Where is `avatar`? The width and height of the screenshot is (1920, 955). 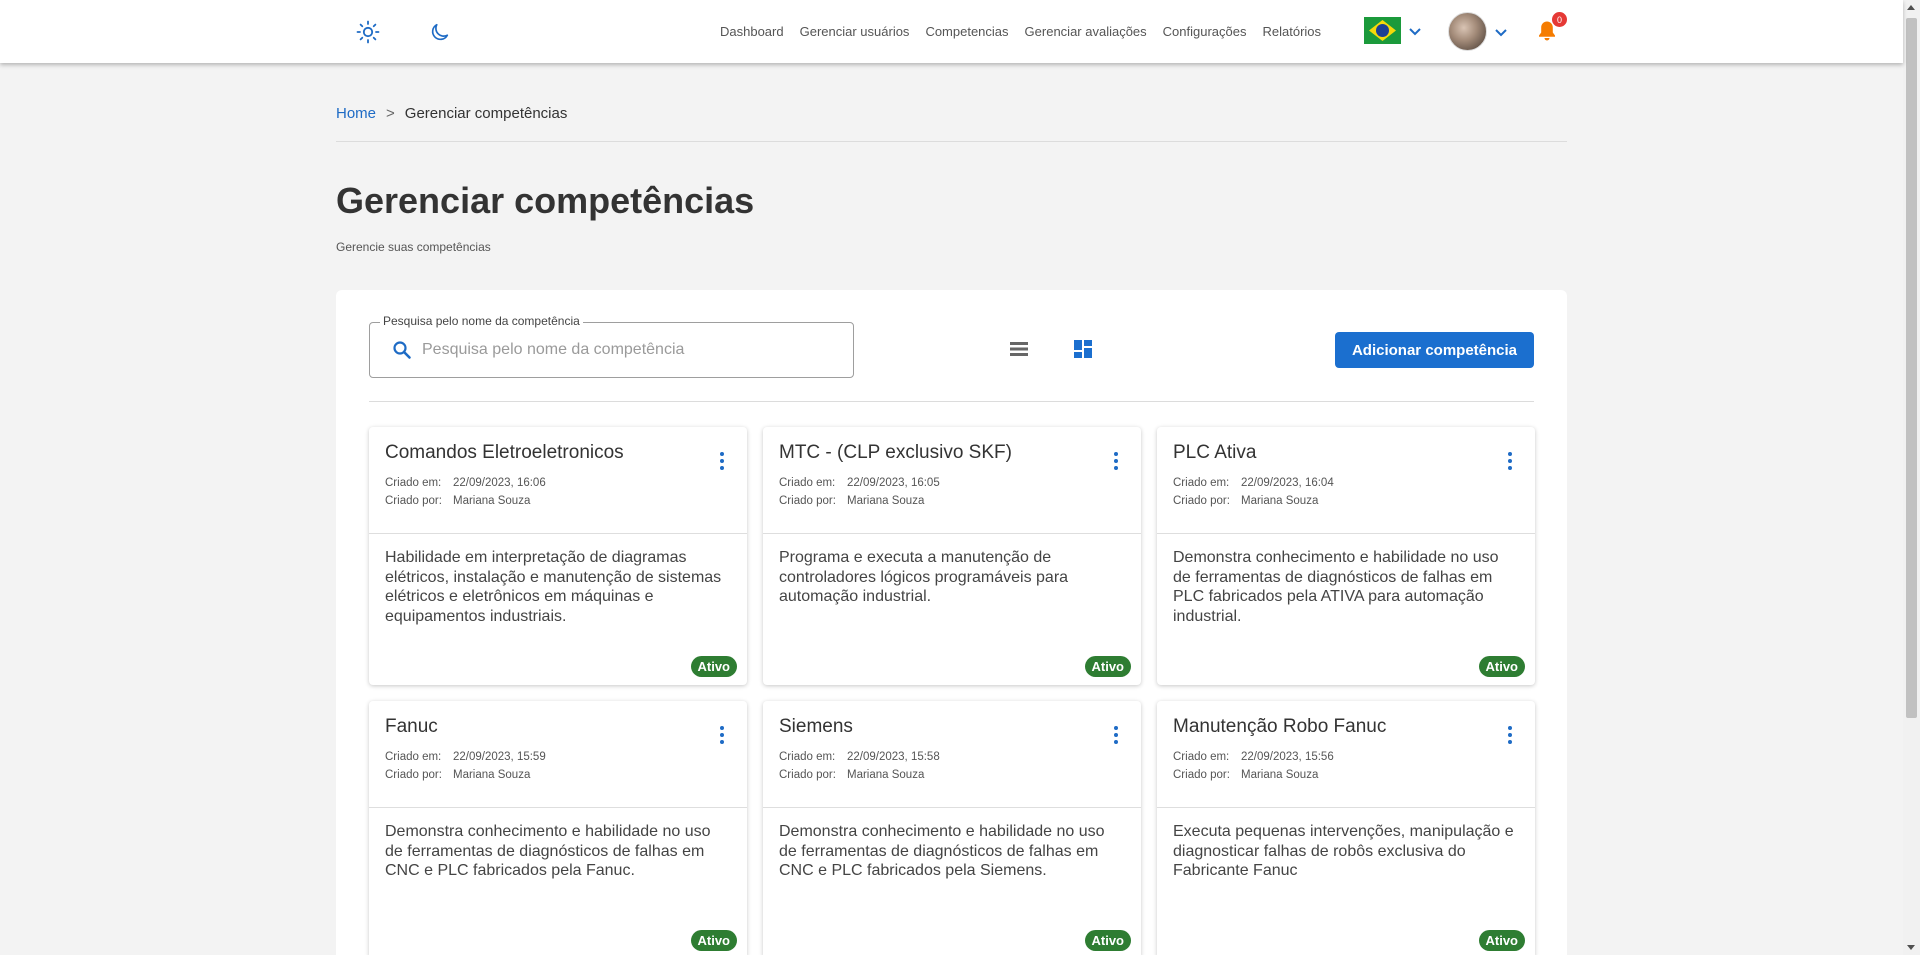
avatar is located at coordinates (1467, 31).